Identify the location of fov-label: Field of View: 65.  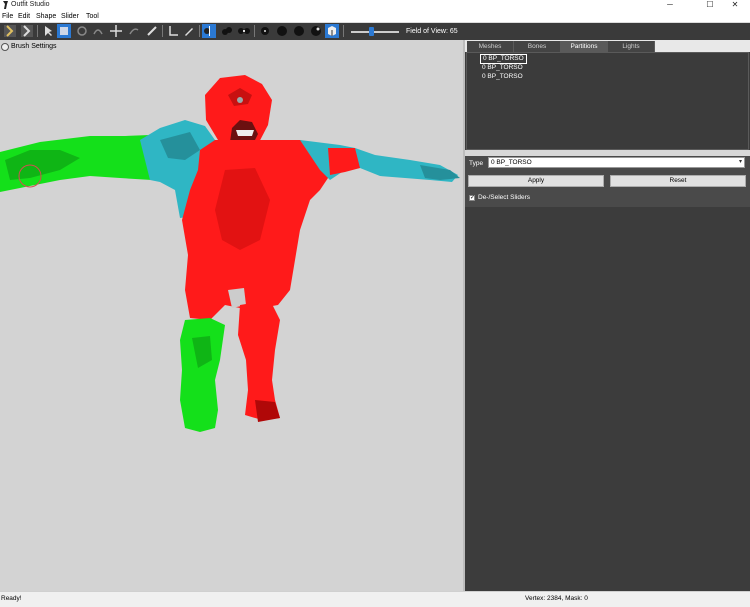
(432, 31).